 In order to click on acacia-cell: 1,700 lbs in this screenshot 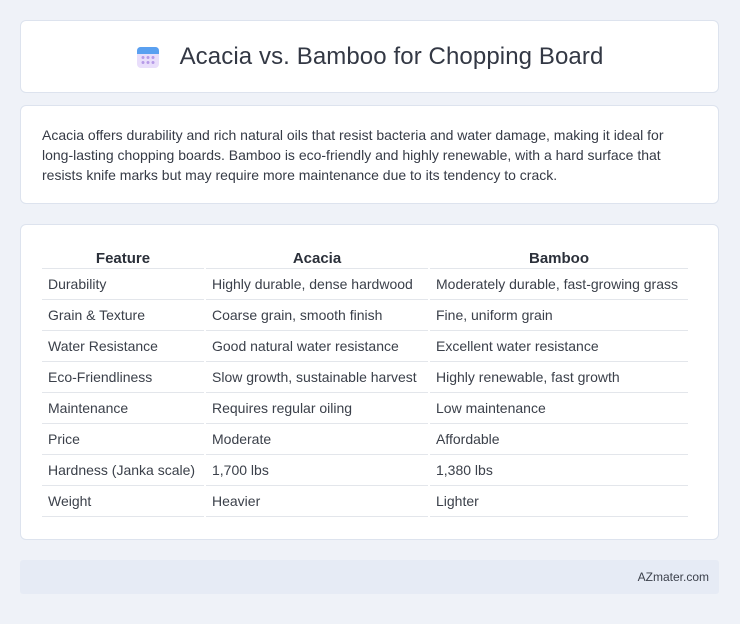, I will do `click(317, 470)`.